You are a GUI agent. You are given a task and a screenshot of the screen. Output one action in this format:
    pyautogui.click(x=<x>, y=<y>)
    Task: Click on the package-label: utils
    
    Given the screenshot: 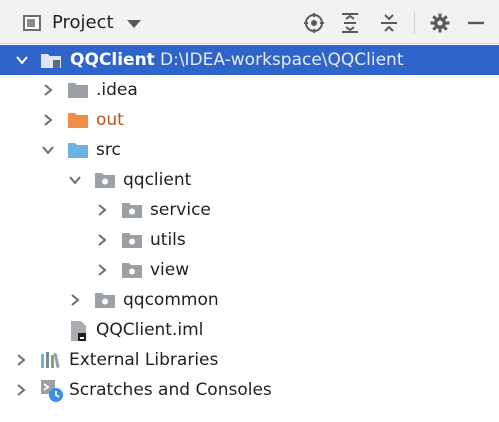 What is the action you would take?
    pyautogui.click(x=168, y=240)
    